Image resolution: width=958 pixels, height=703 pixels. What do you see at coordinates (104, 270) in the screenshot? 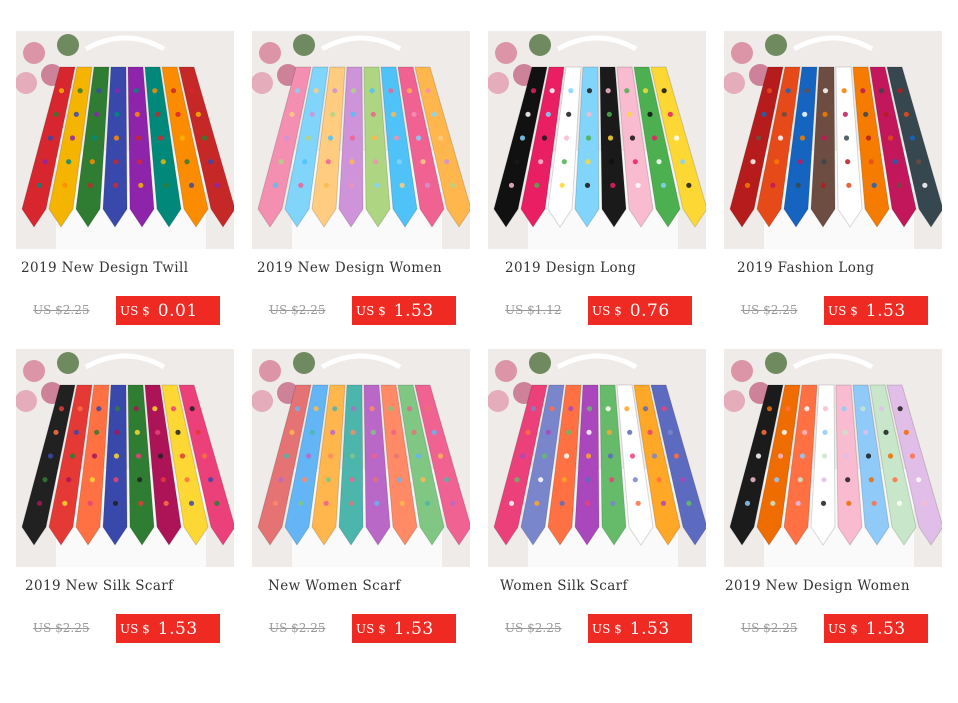
I see `product-title: 2019 New Design Twill` at bounding box center [104, 270].